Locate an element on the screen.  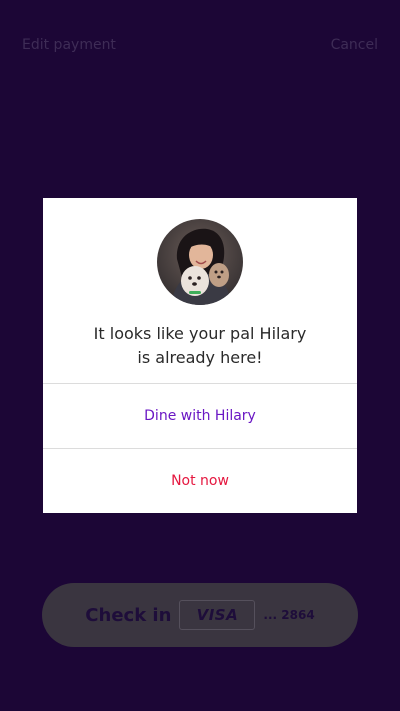
card-brand: VISA is located at coordinates (217, 615).